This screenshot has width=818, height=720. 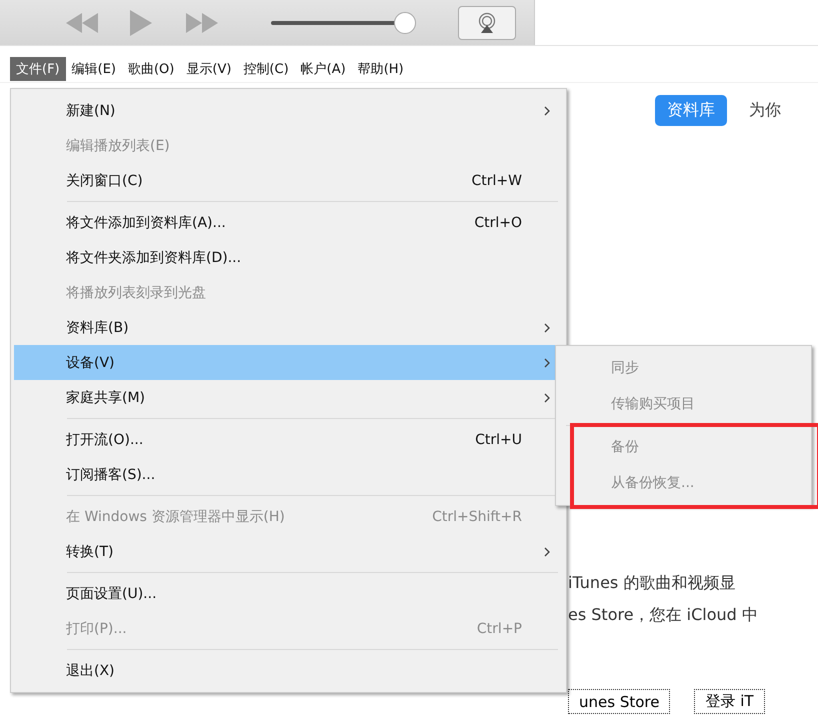 I want to click on menu-item: 资料库(B), so click(x=288, y=327).